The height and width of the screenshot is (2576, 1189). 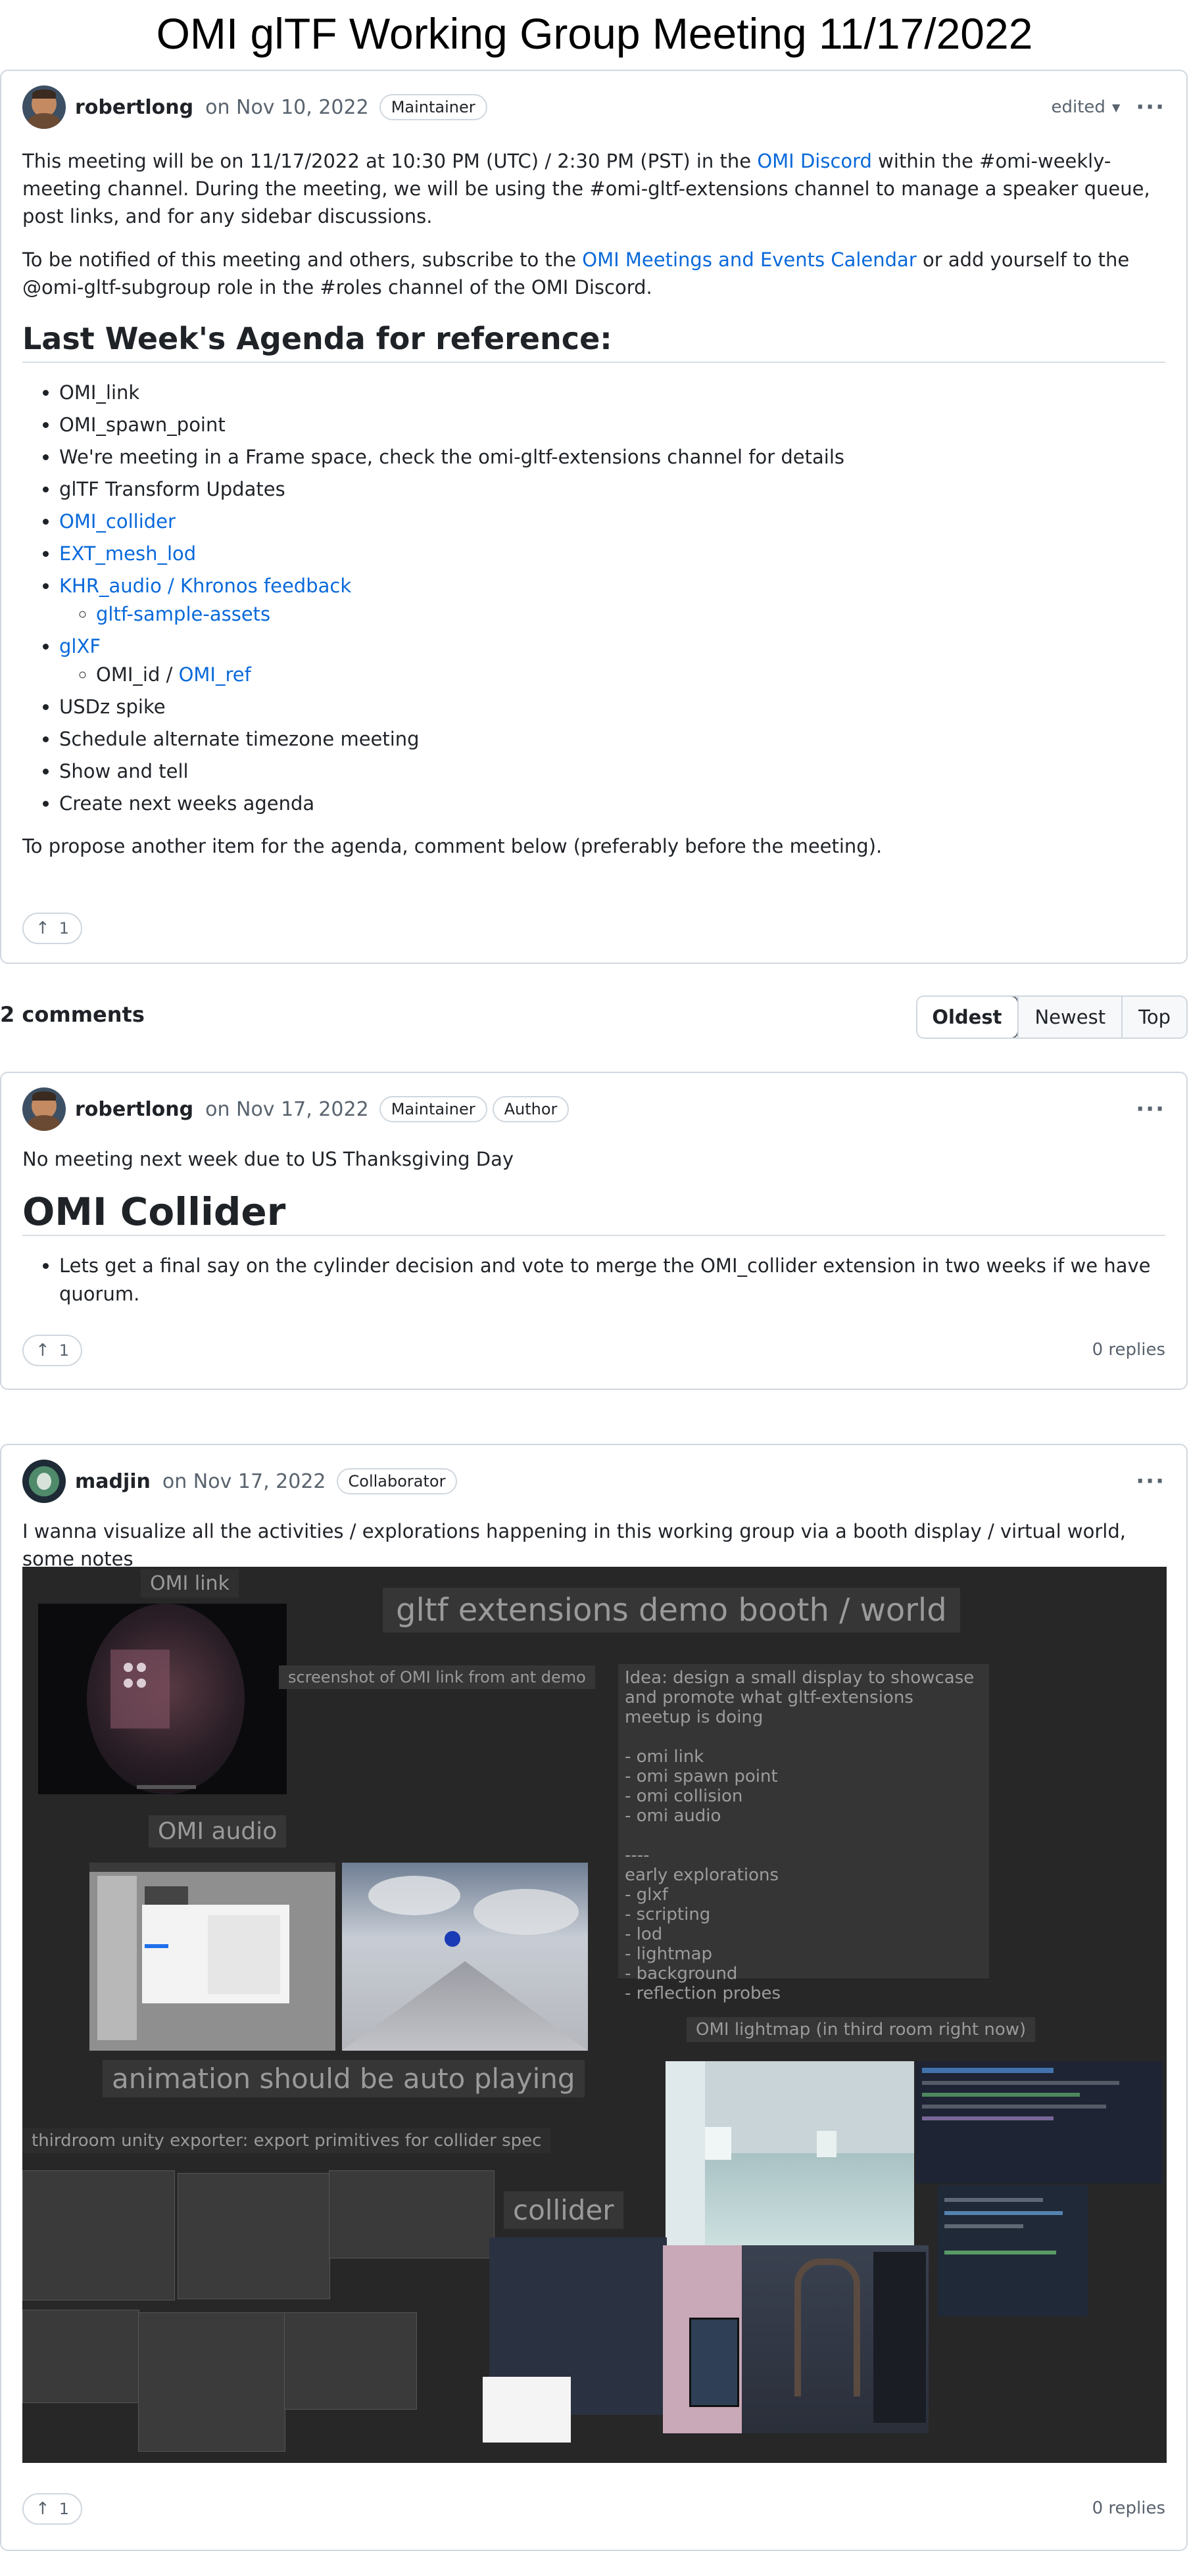 What do you see at coordinates (212, 1957) in the screenshot?
I see `omi-audio-screenshot` at bounding box center [212, 1957].